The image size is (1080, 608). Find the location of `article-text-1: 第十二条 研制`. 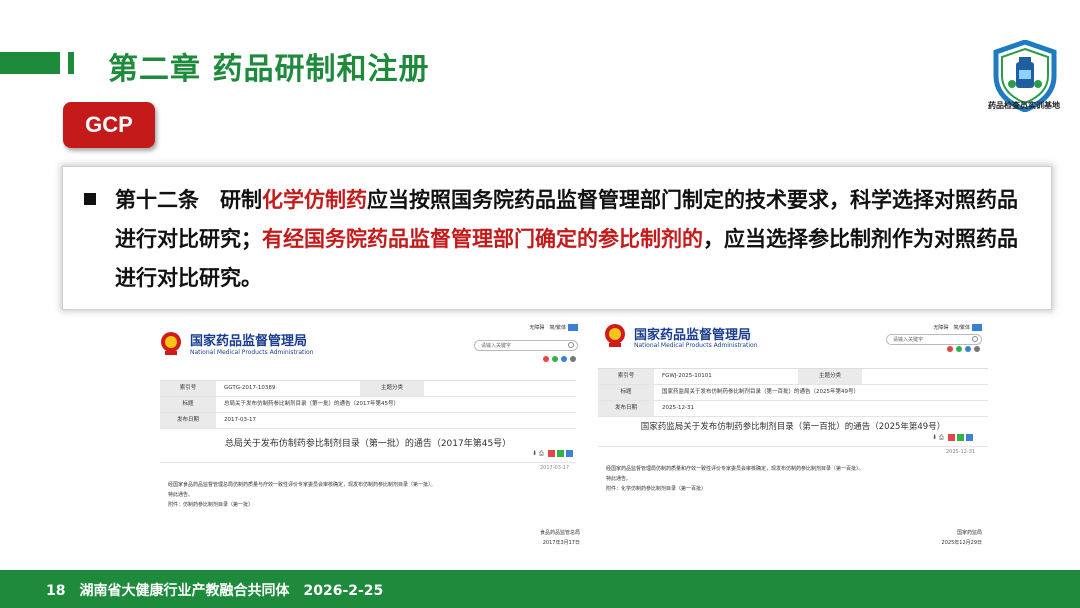

article-text-1: 第十二条 研制 is located at coordinates (188, 200).